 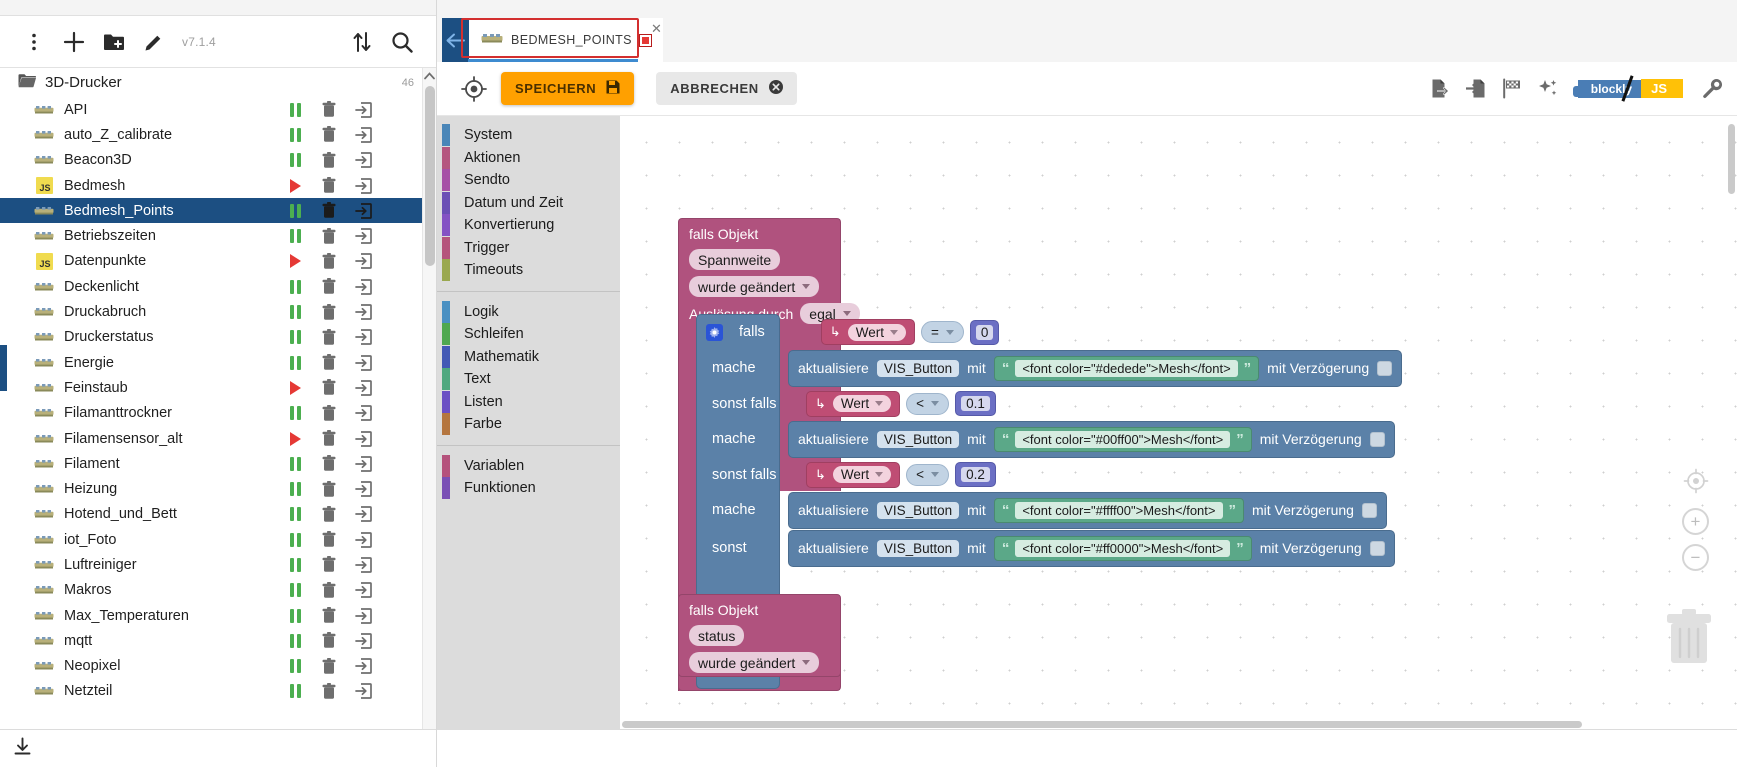 I want to click on script-item-auto_z_calibrate: auto_Z_calibrate, so click(x=211, y=134).